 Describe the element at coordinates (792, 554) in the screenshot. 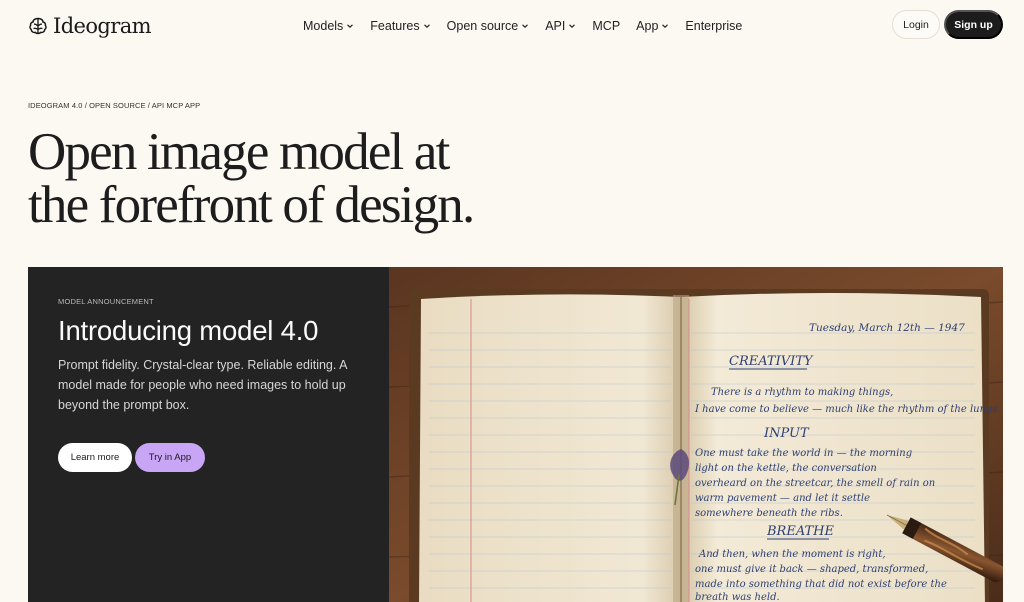

I see `notebook-line: And then, when the moment is right,` at that location.